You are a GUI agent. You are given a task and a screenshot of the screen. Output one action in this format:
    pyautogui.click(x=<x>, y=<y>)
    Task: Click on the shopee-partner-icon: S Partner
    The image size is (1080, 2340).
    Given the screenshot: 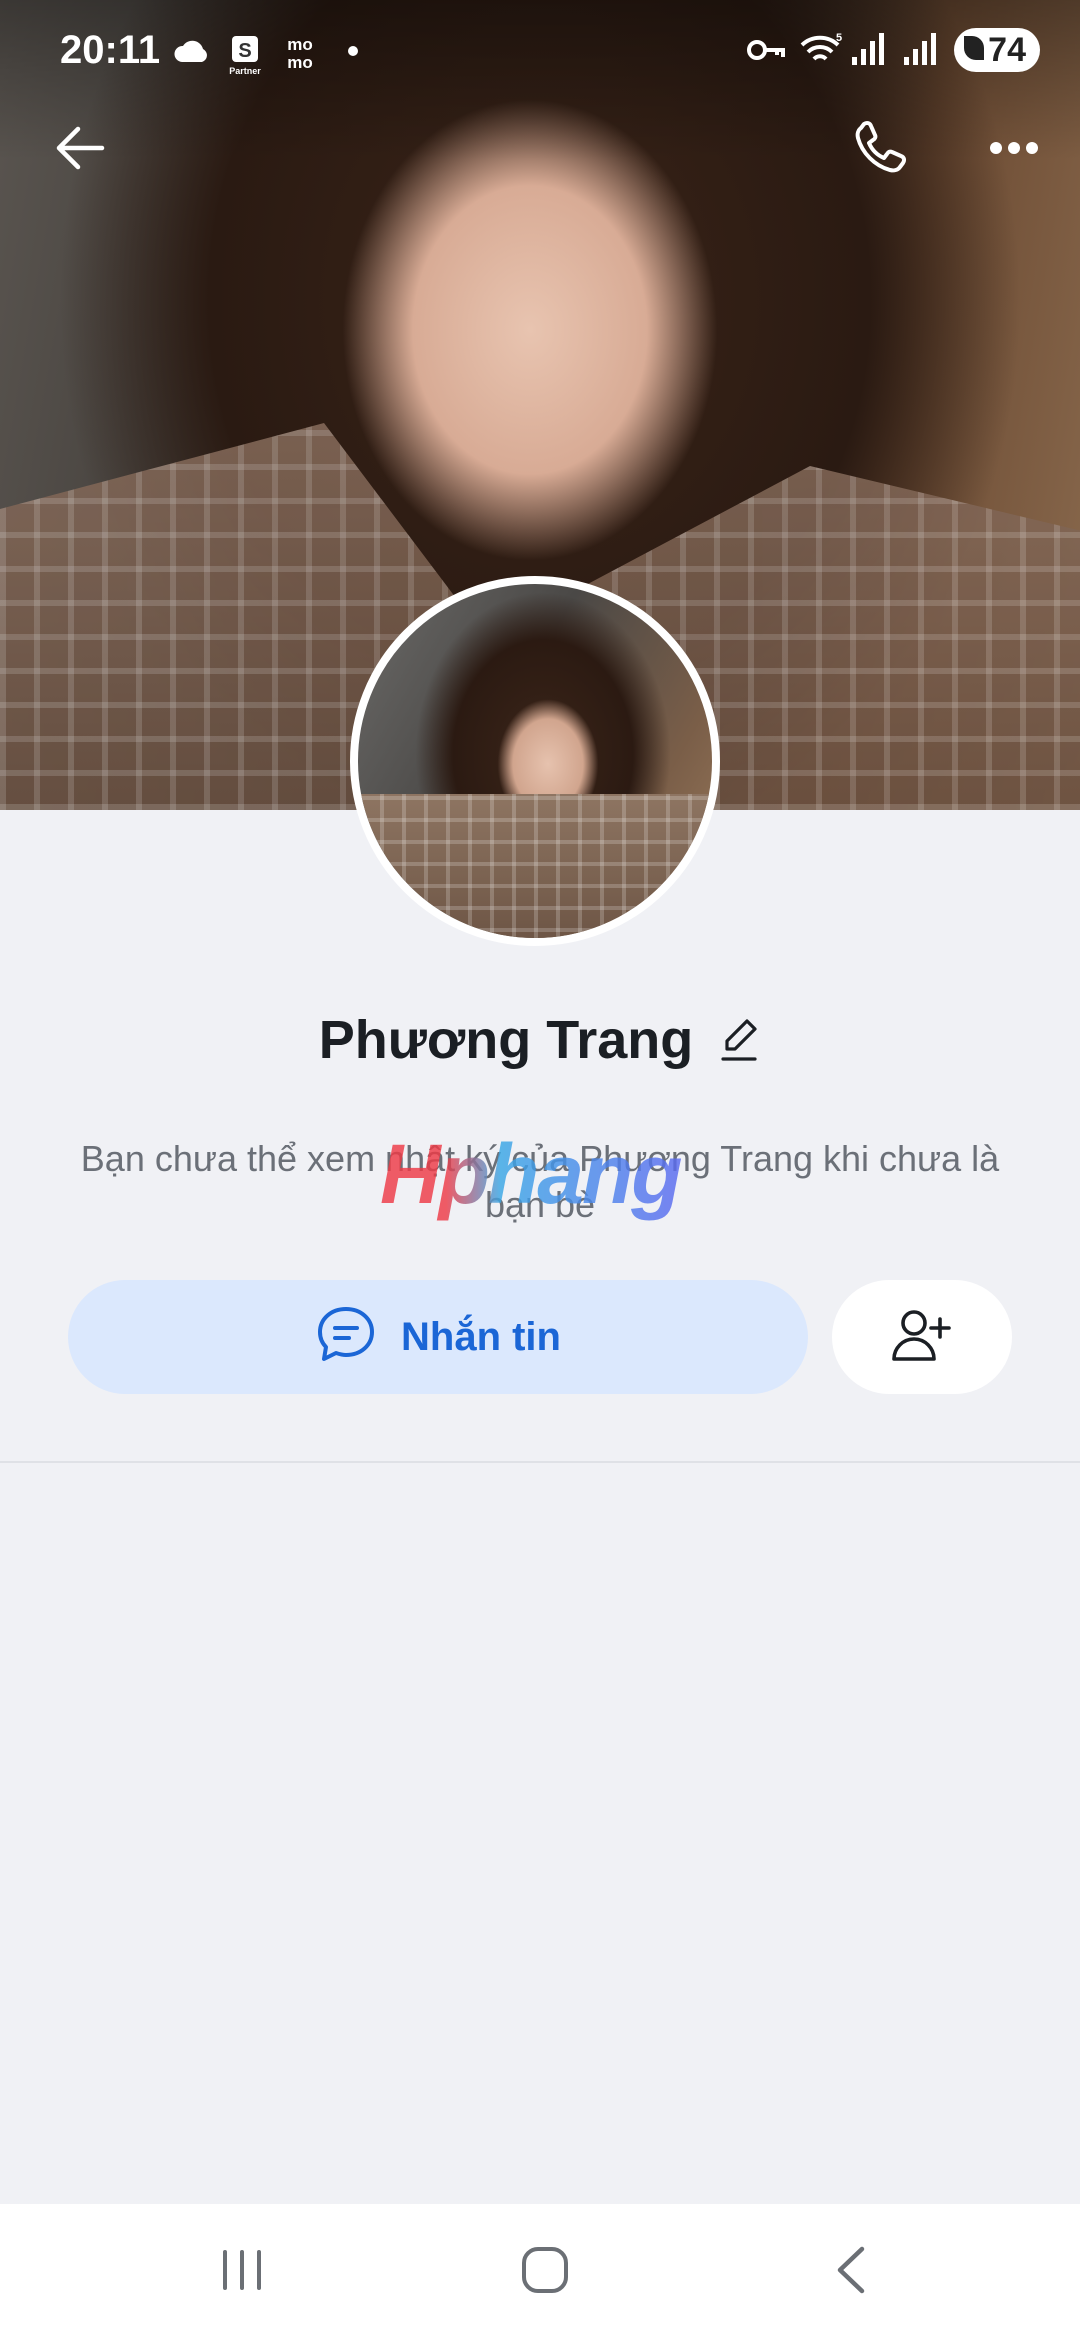 What is the action you would take?
    pyautogui.click(x=245, y=54)
    